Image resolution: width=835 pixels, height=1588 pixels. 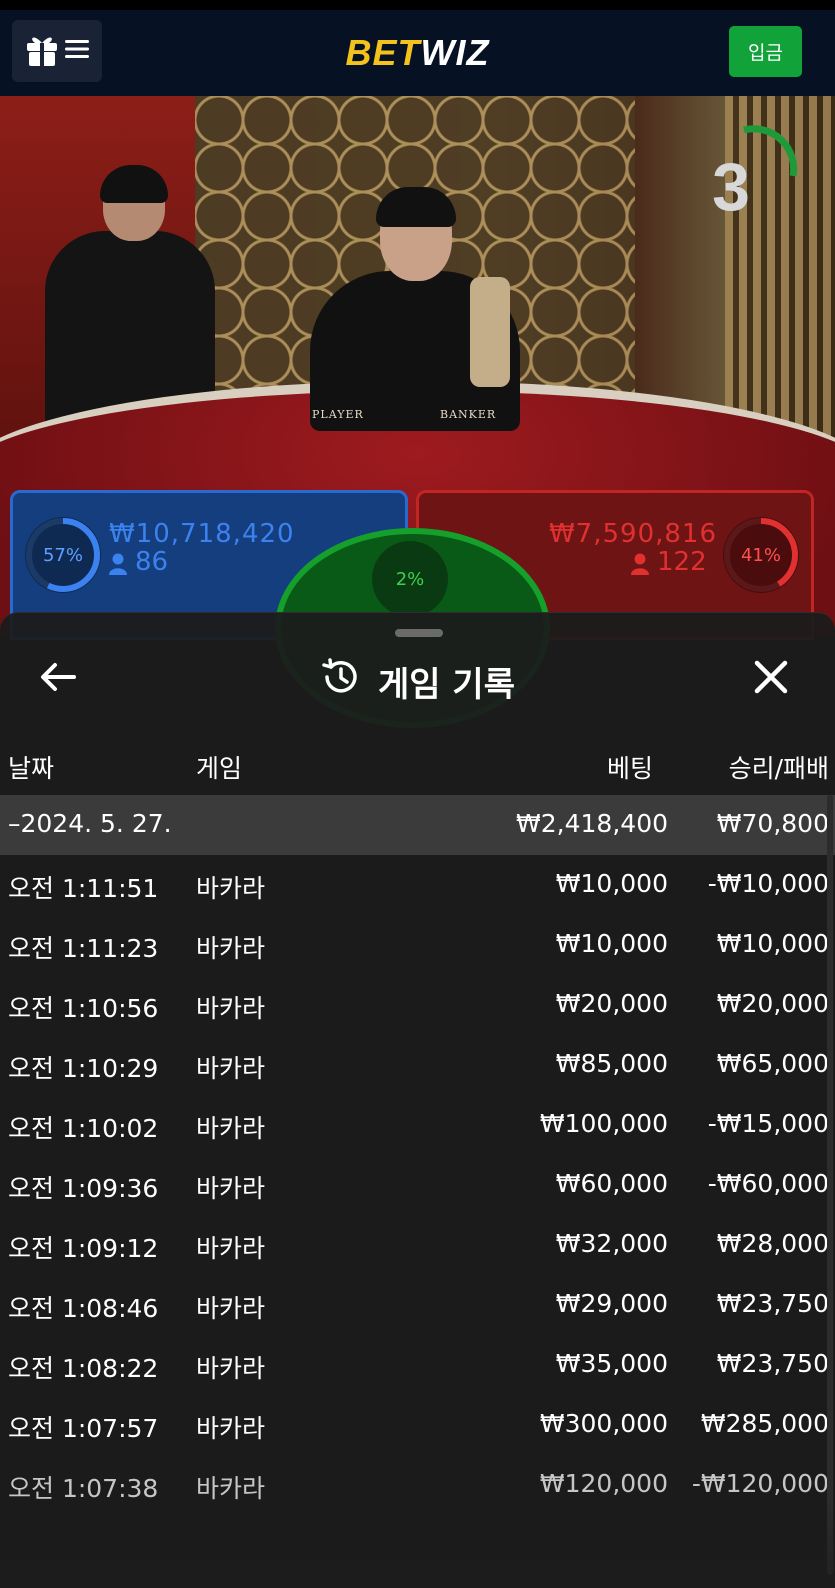 What do you see at coordinates (83, 1188) in the screenshot?
I see `row-time: 오전 1:09:36` at bounding box center [83, 1188].